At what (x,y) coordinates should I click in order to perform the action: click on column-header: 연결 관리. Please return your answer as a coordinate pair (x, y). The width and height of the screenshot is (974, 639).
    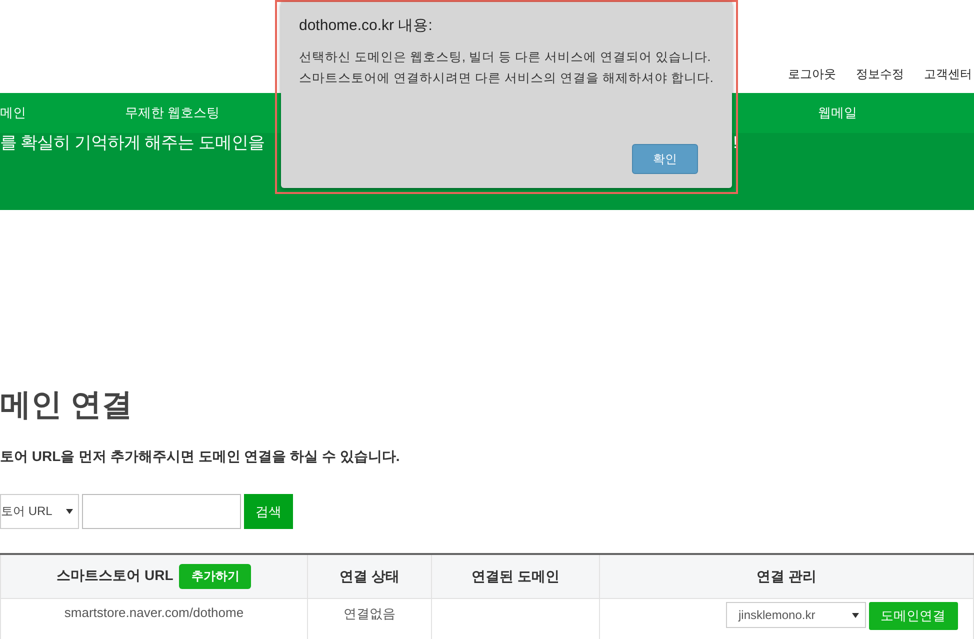
    Looking at the image, I should click on (786, 576).